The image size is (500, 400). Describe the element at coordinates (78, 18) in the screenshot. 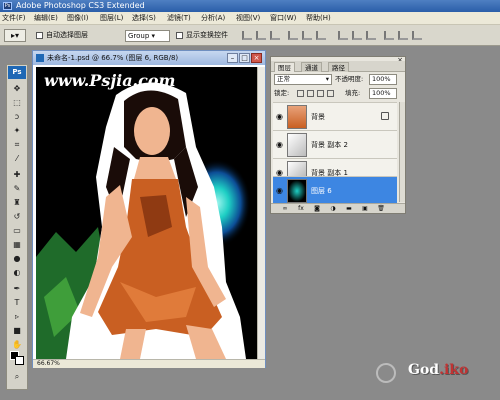

I see `menu-image: 图像(I)` at that location.